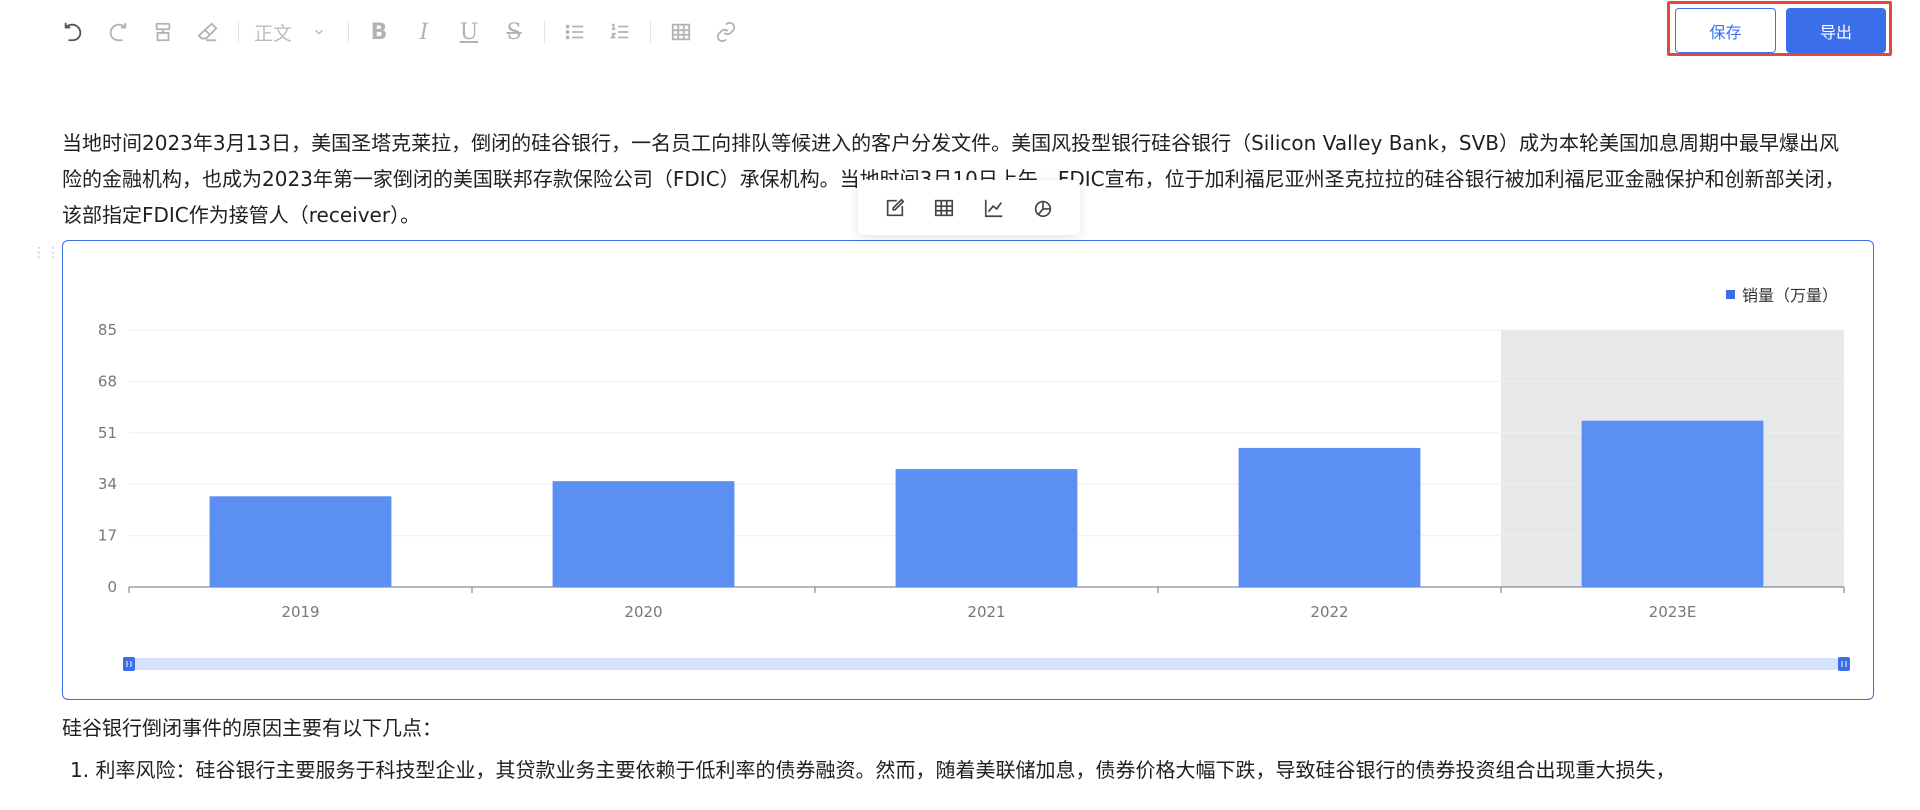  I want to click on block-style-value: 正文, so click(273, 33).